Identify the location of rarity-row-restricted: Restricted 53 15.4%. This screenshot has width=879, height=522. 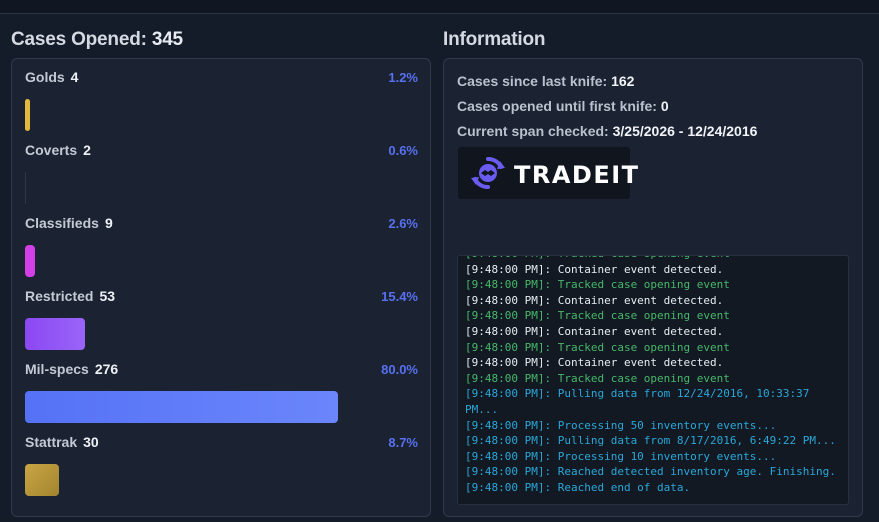
(221, 314).